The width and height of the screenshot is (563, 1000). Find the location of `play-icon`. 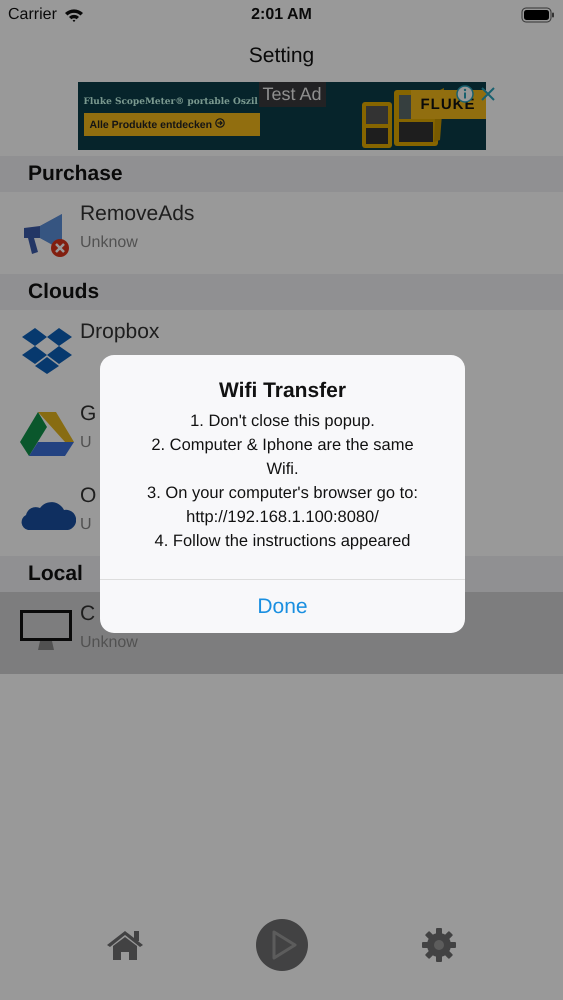

play-icon is located at coordinates (282, 945).